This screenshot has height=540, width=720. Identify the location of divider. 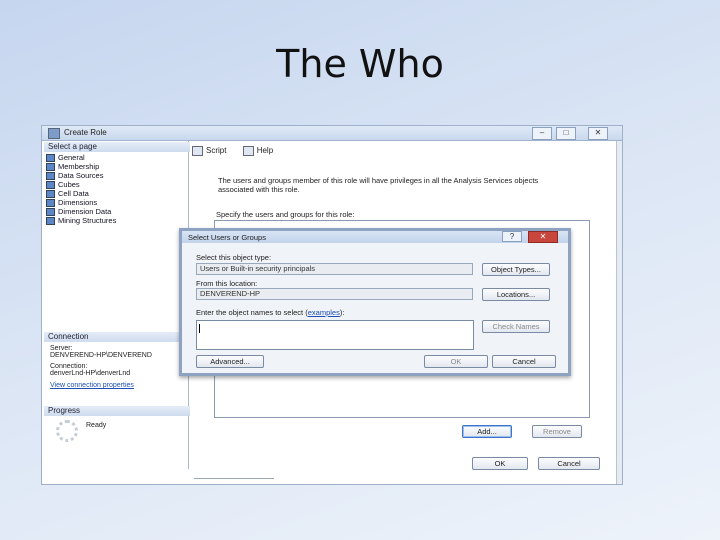
(234, 481).